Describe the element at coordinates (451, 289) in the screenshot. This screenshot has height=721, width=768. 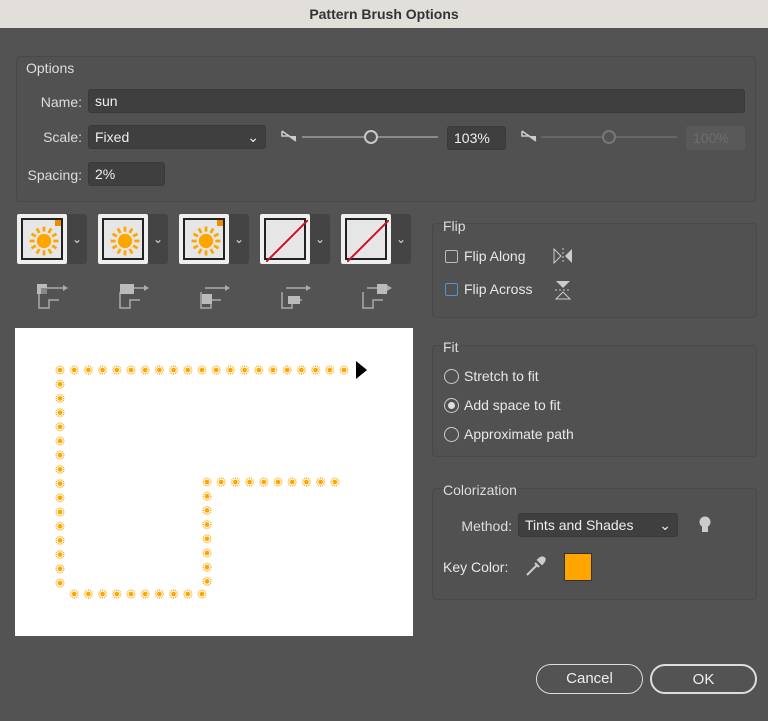
I see `flip-across-checkbox` at that location.